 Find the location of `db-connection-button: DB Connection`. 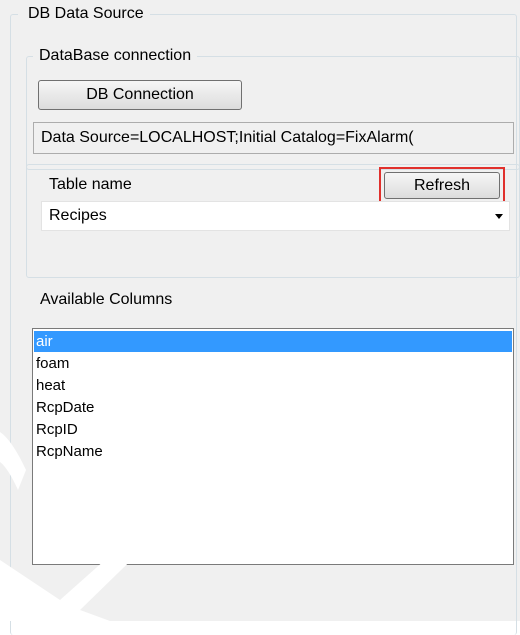

db-connection-button: DB Connection is located at coordinates (140, 95).